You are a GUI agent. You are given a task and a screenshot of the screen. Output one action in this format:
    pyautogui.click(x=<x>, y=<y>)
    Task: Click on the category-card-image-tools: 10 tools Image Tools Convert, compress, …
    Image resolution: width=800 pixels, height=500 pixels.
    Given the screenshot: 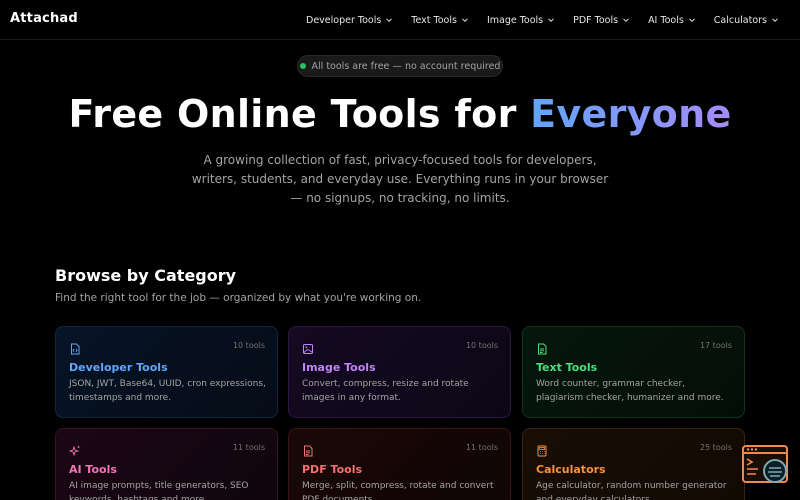 What is the action you would take?
    pyautogui.click(x=399, y=372)
    